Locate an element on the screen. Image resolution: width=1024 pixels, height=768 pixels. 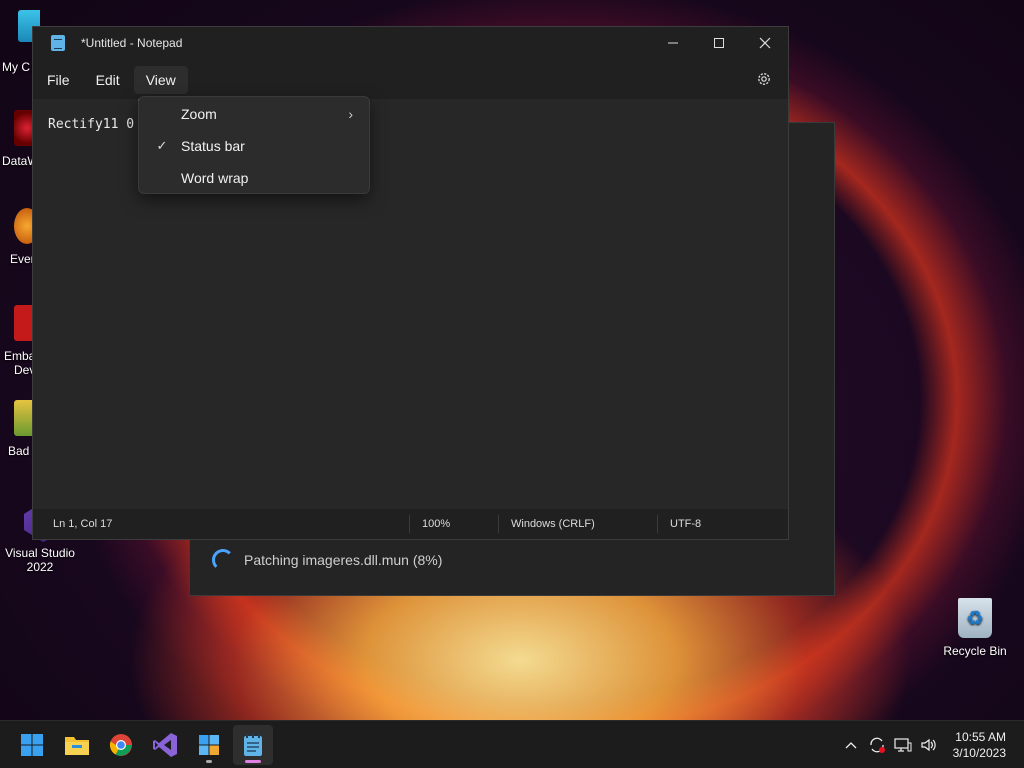
menu-bar: File Edit View is located at coordinates (410, 80).